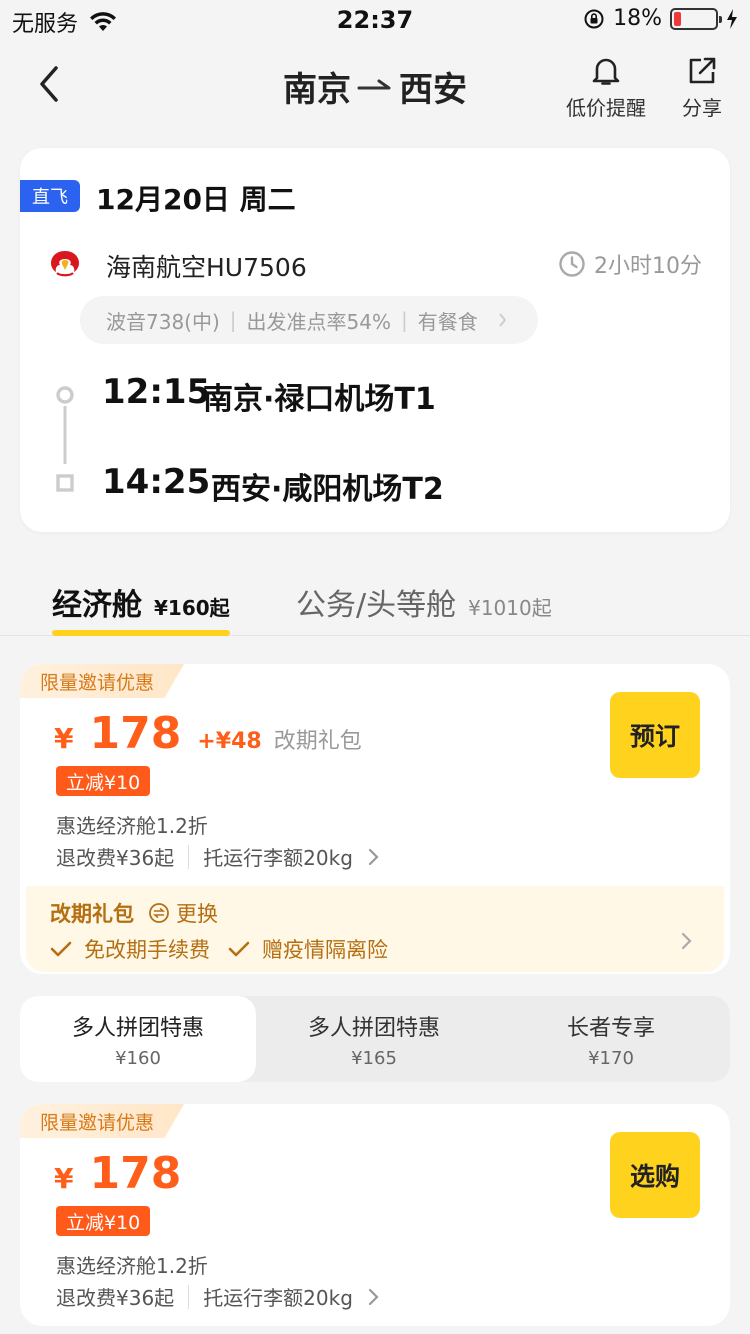 This screenshot has width=750, height=1334. I want to click on route-from: 南京, so click(317, 90).